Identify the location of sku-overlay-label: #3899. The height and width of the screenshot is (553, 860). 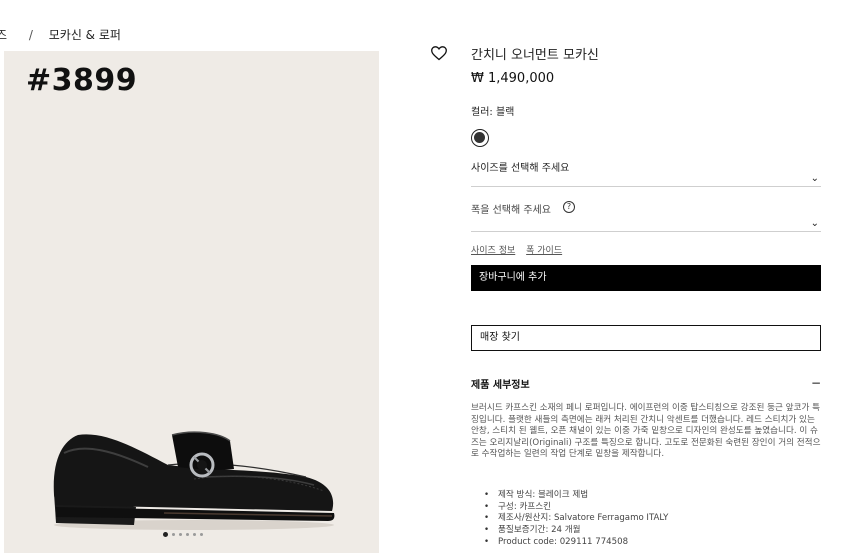
(82, 80).